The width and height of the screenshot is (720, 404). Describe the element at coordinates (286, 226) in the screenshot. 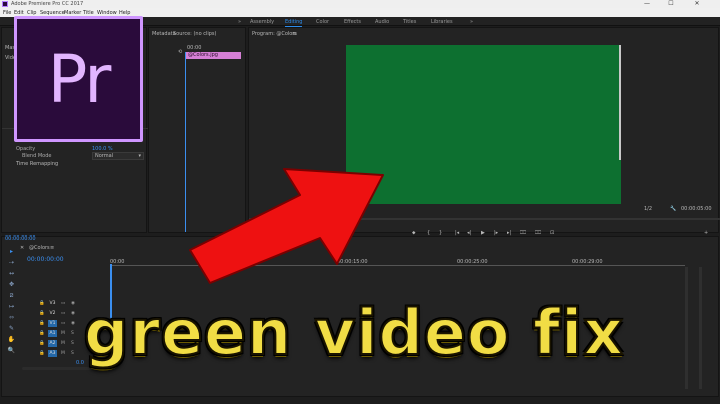

I see `red-arrow-icon` at that location.